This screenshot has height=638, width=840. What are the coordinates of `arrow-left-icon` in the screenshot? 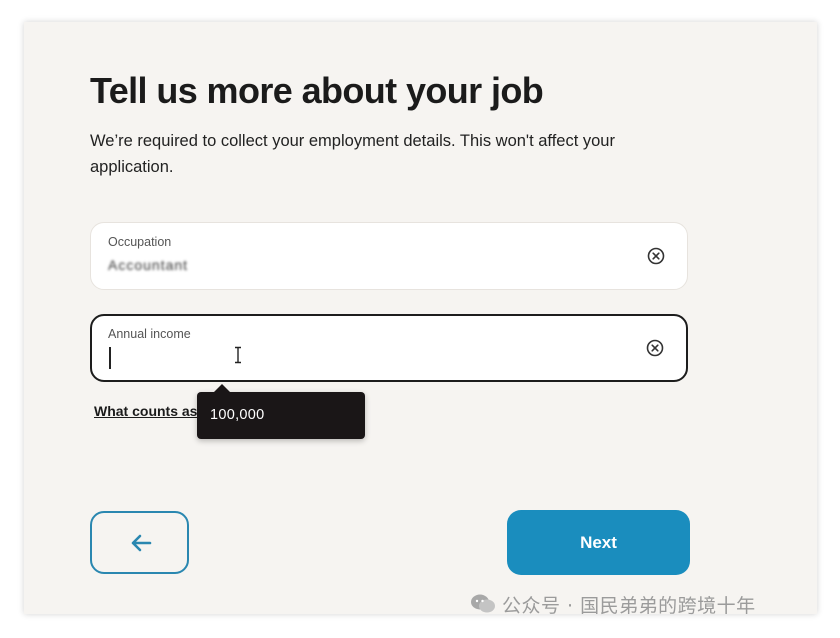 It's located at (141, 543).